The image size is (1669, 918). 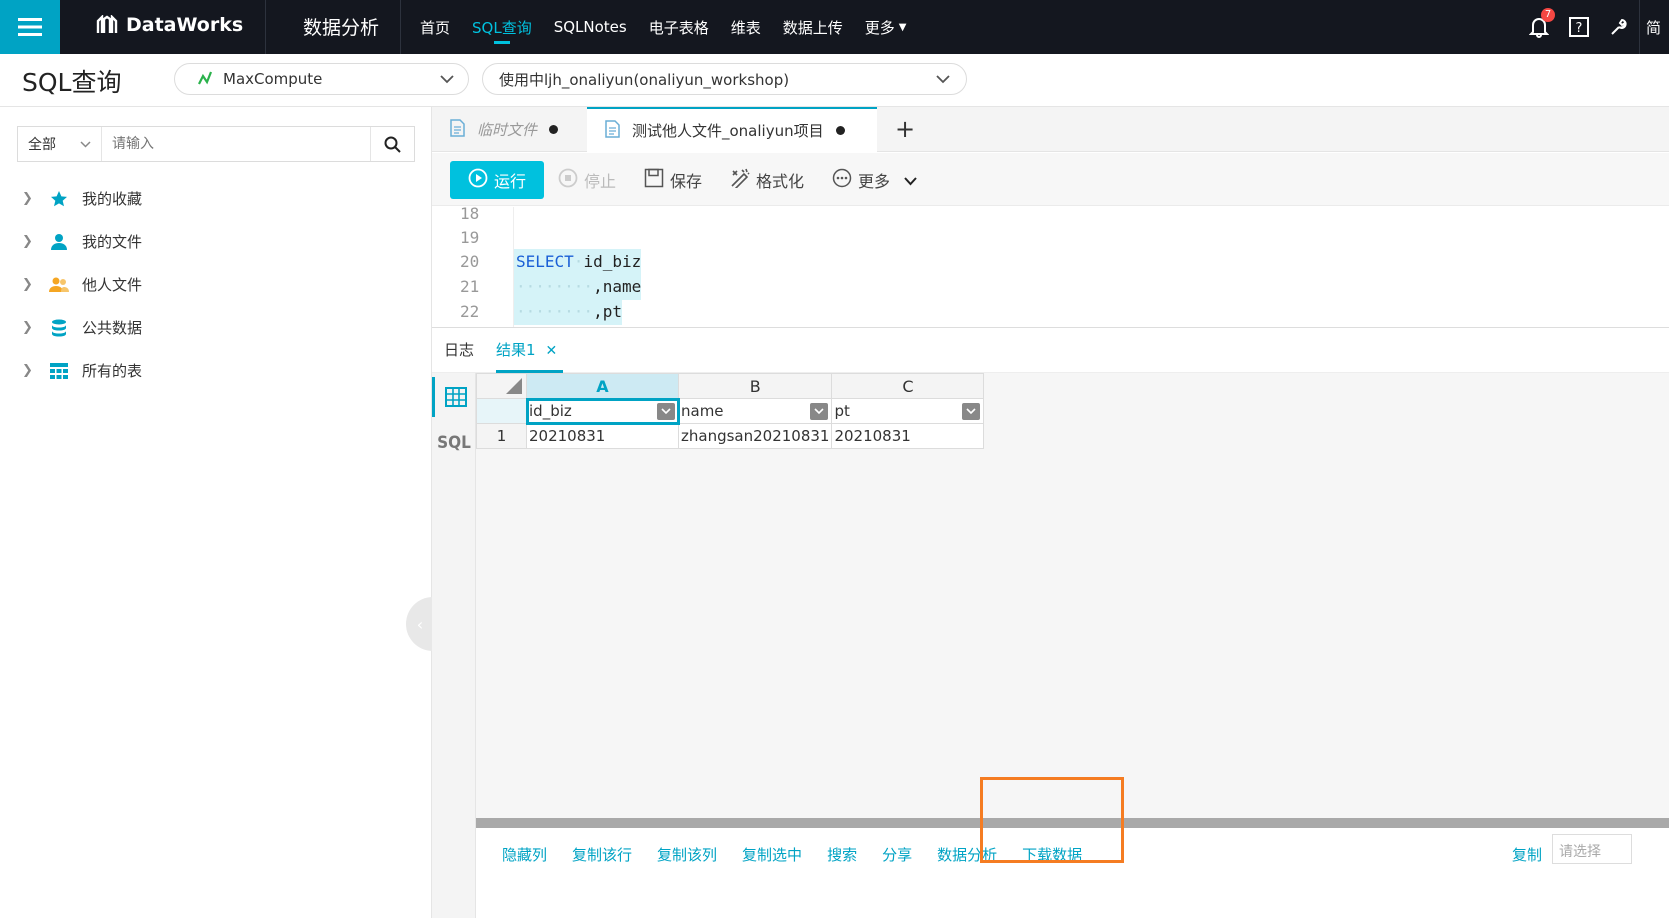 I want to click on nav-sqlnotes: SQLNotes, so click(x=590, y=27).